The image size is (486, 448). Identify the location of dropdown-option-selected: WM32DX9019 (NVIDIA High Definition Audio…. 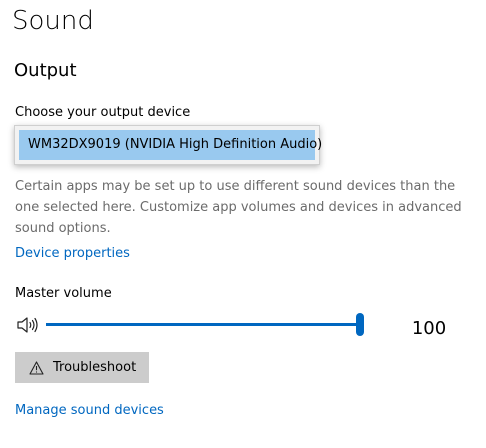
(170, 145).